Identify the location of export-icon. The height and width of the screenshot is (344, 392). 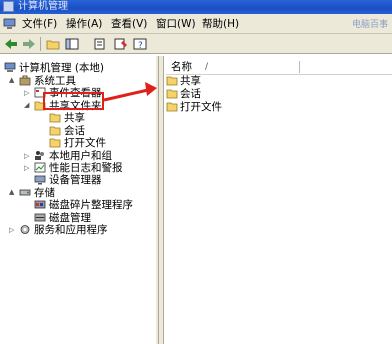
(100, 44).